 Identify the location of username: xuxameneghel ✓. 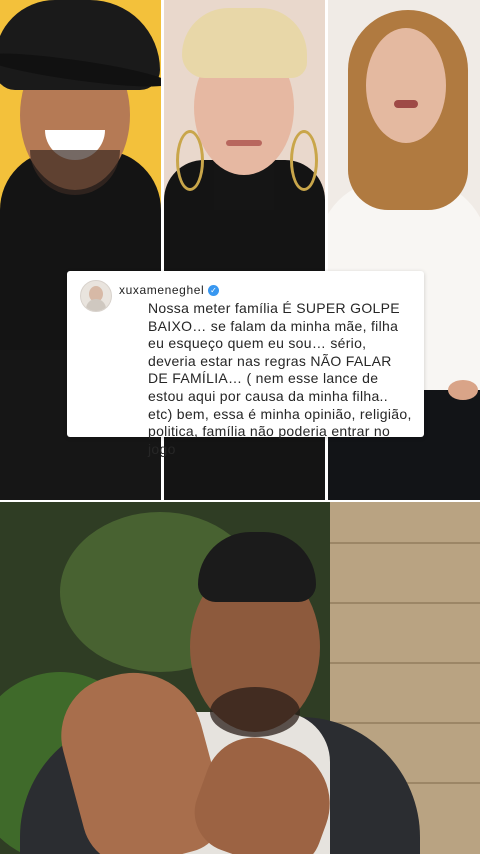
(169, 290).